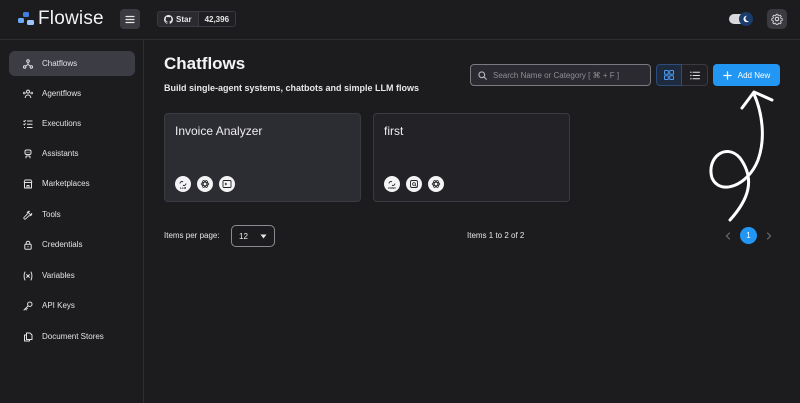  I want to click on files-icon, so click(28, 337).